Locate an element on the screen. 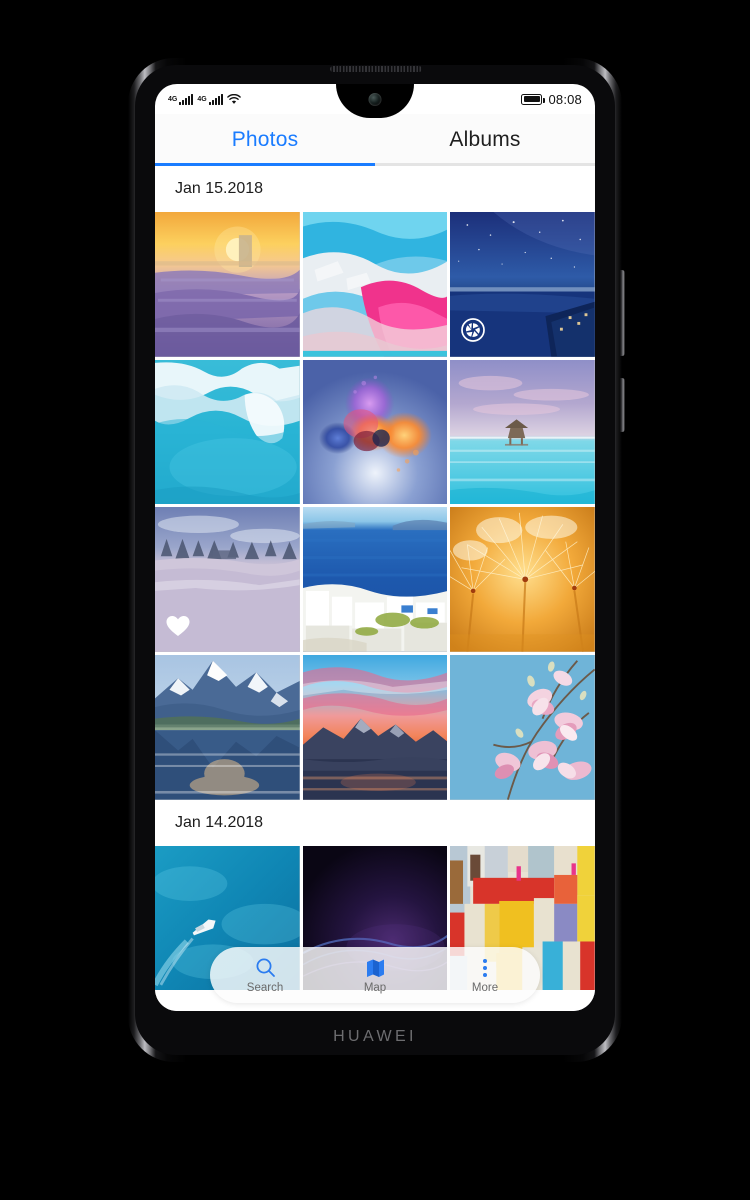  photo-art-abstract-paint is located at coordinates (375, 284).